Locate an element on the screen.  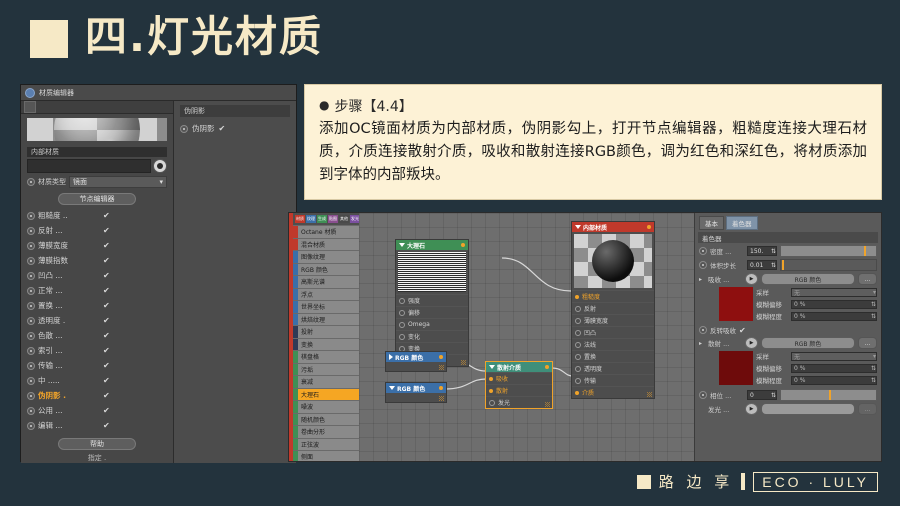
help-button: 帮助 is located at coordinates (97, 444).